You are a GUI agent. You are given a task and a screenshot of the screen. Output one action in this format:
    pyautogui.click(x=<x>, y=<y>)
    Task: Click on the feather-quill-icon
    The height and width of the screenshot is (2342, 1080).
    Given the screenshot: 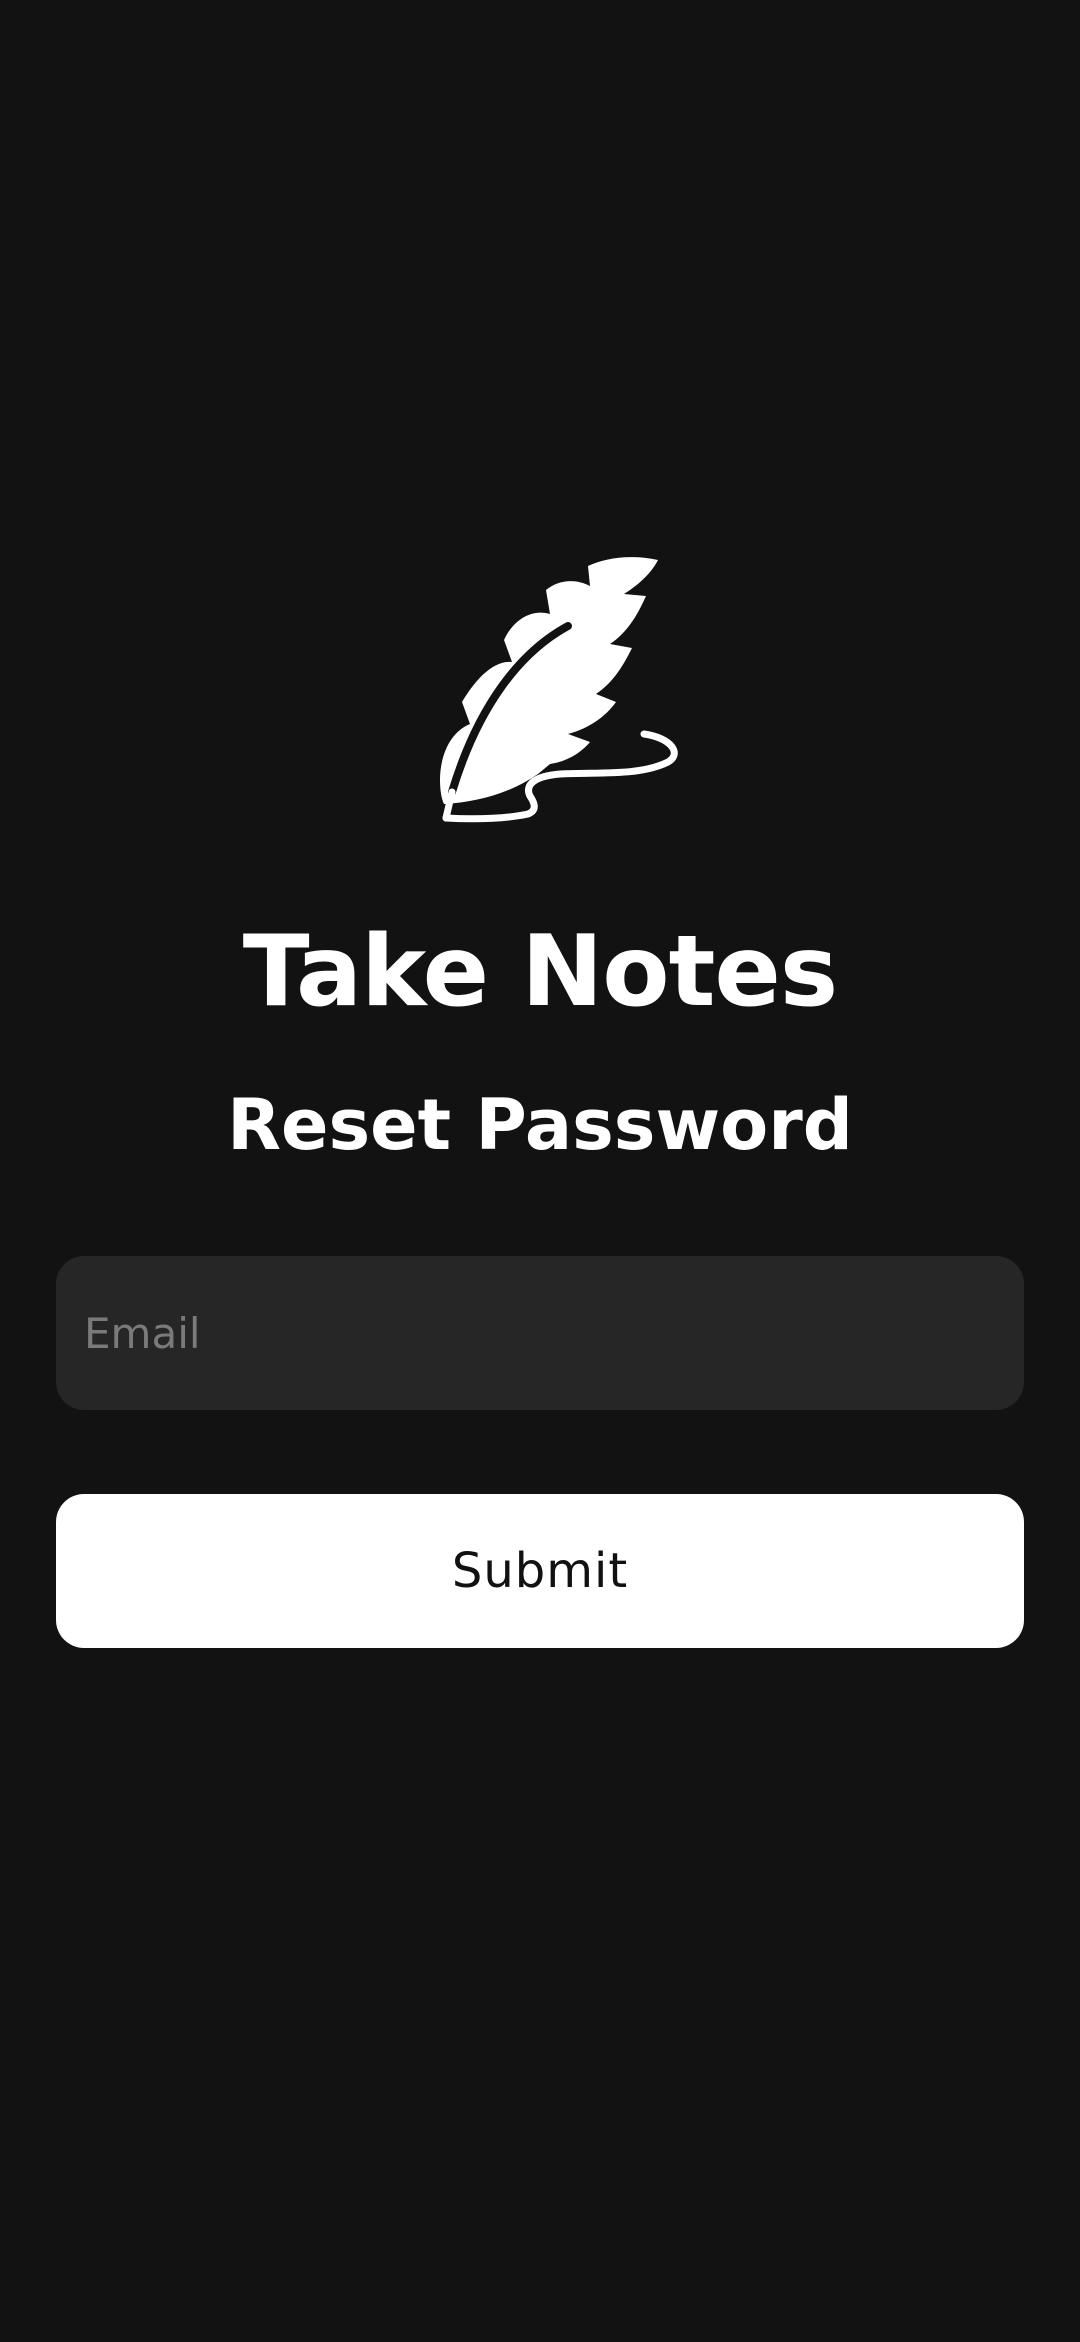 What is the action you would take?
    pyautogui.click(x=540, y=696)
    